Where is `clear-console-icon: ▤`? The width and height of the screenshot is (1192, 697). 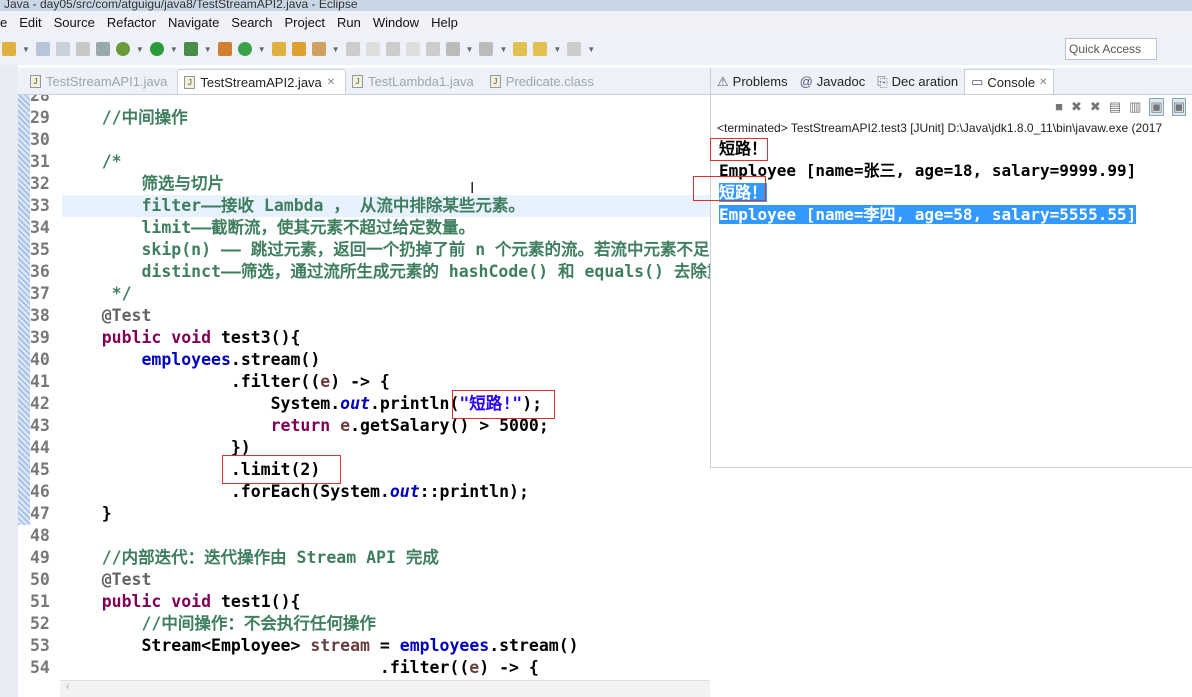 clear-console-icon: ▤ is located at coordinates (1115, 107).